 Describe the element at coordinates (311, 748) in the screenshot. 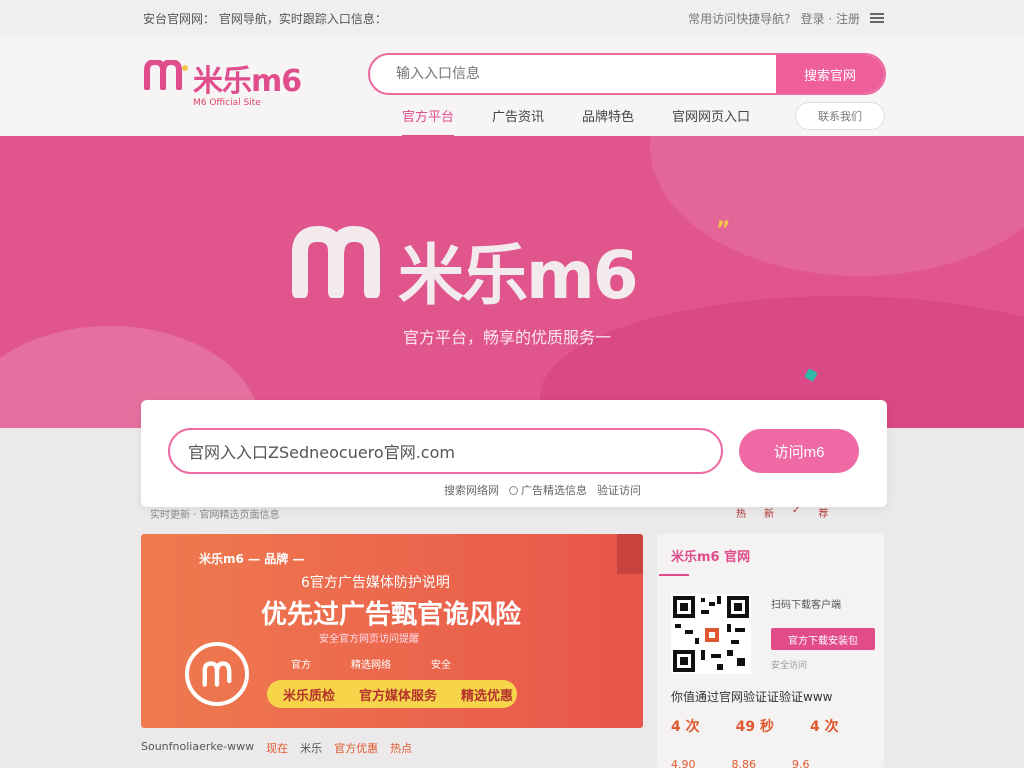

I see `footer-link: 米乐` at that location.